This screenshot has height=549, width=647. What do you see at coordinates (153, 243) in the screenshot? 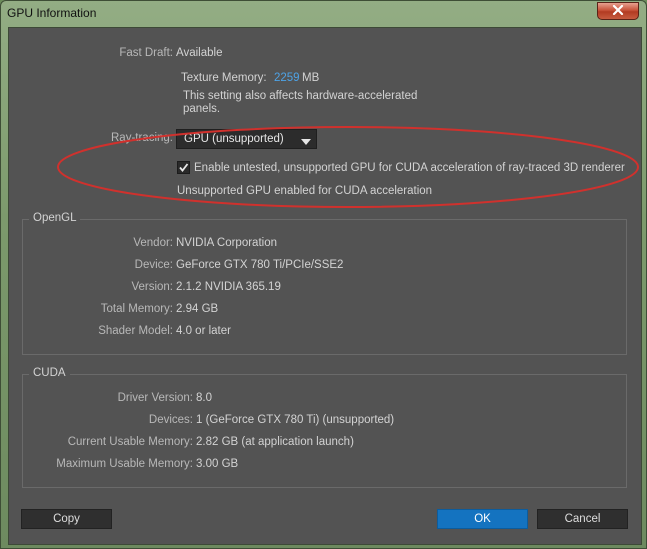
I see `opengl-vendor-label: Vendor:` at bounding box center [153, 243].